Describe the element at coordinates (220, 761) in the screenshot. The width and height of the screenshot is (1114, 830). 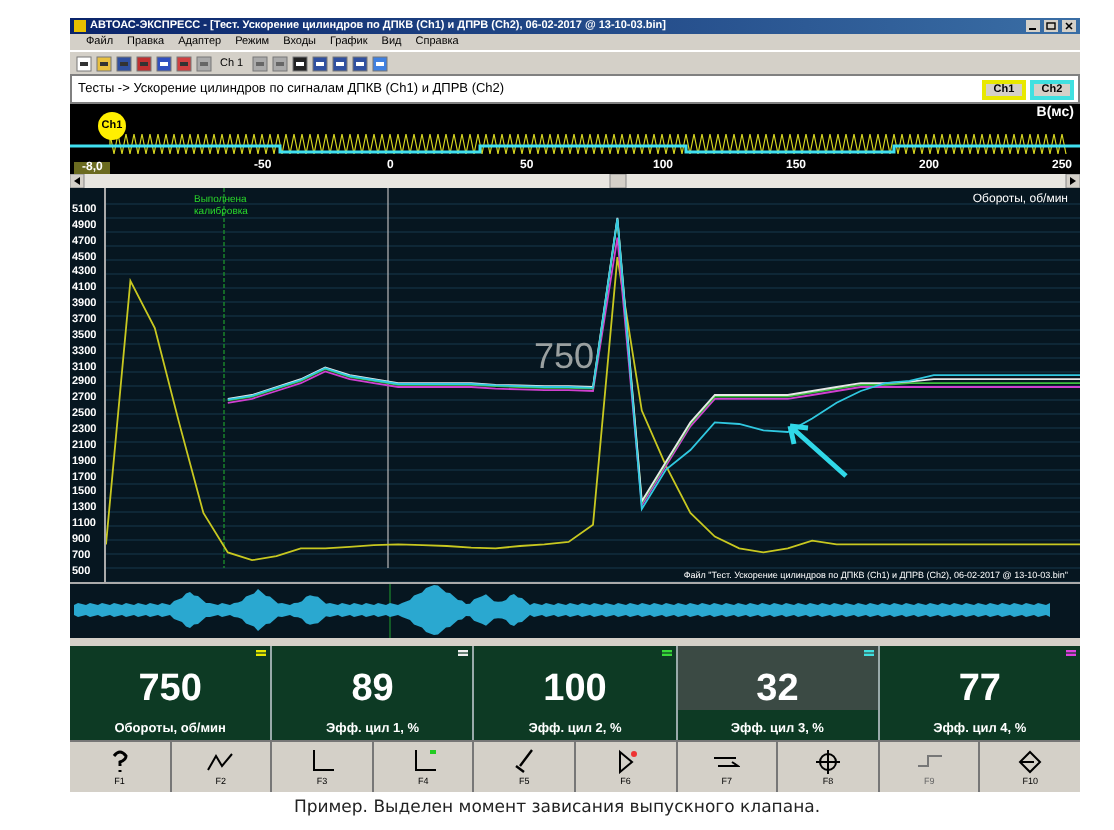
I see `curve-icon` at that location.